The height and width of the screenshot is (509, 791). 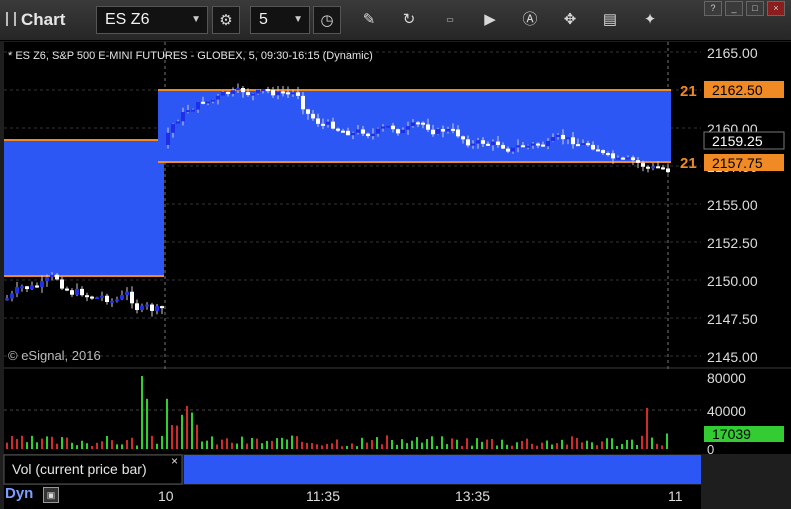 I want to click on volume-tick: 80000, so click(x=726, y=378).